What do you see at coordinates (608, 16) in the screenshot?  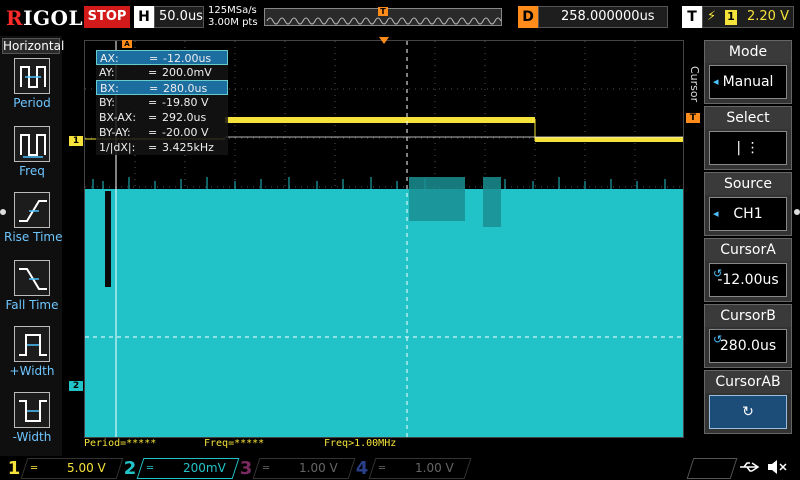 I see `delay-value: 258.000000us` at bounding box center [608, 16].